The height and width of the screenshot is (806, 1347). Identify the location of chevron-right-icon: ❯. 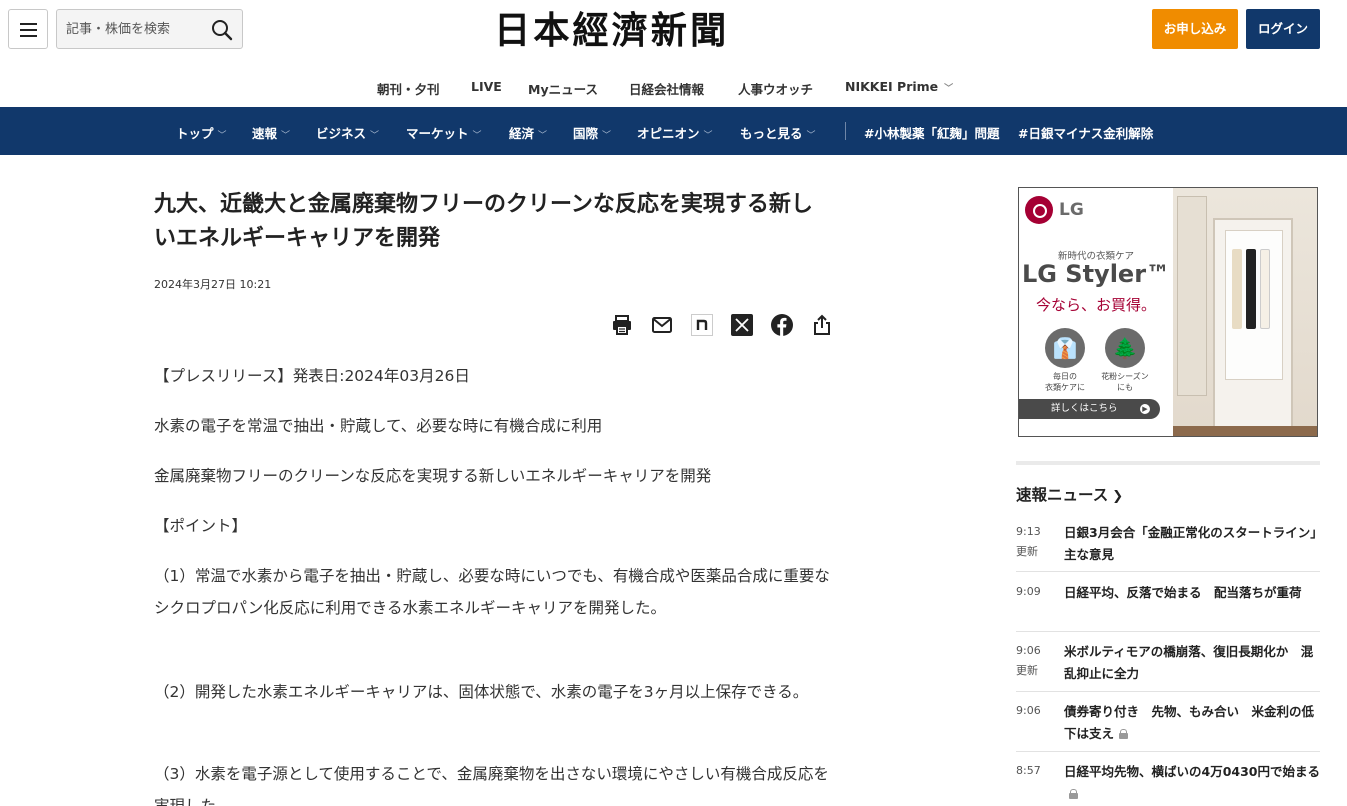
(1118, 496).